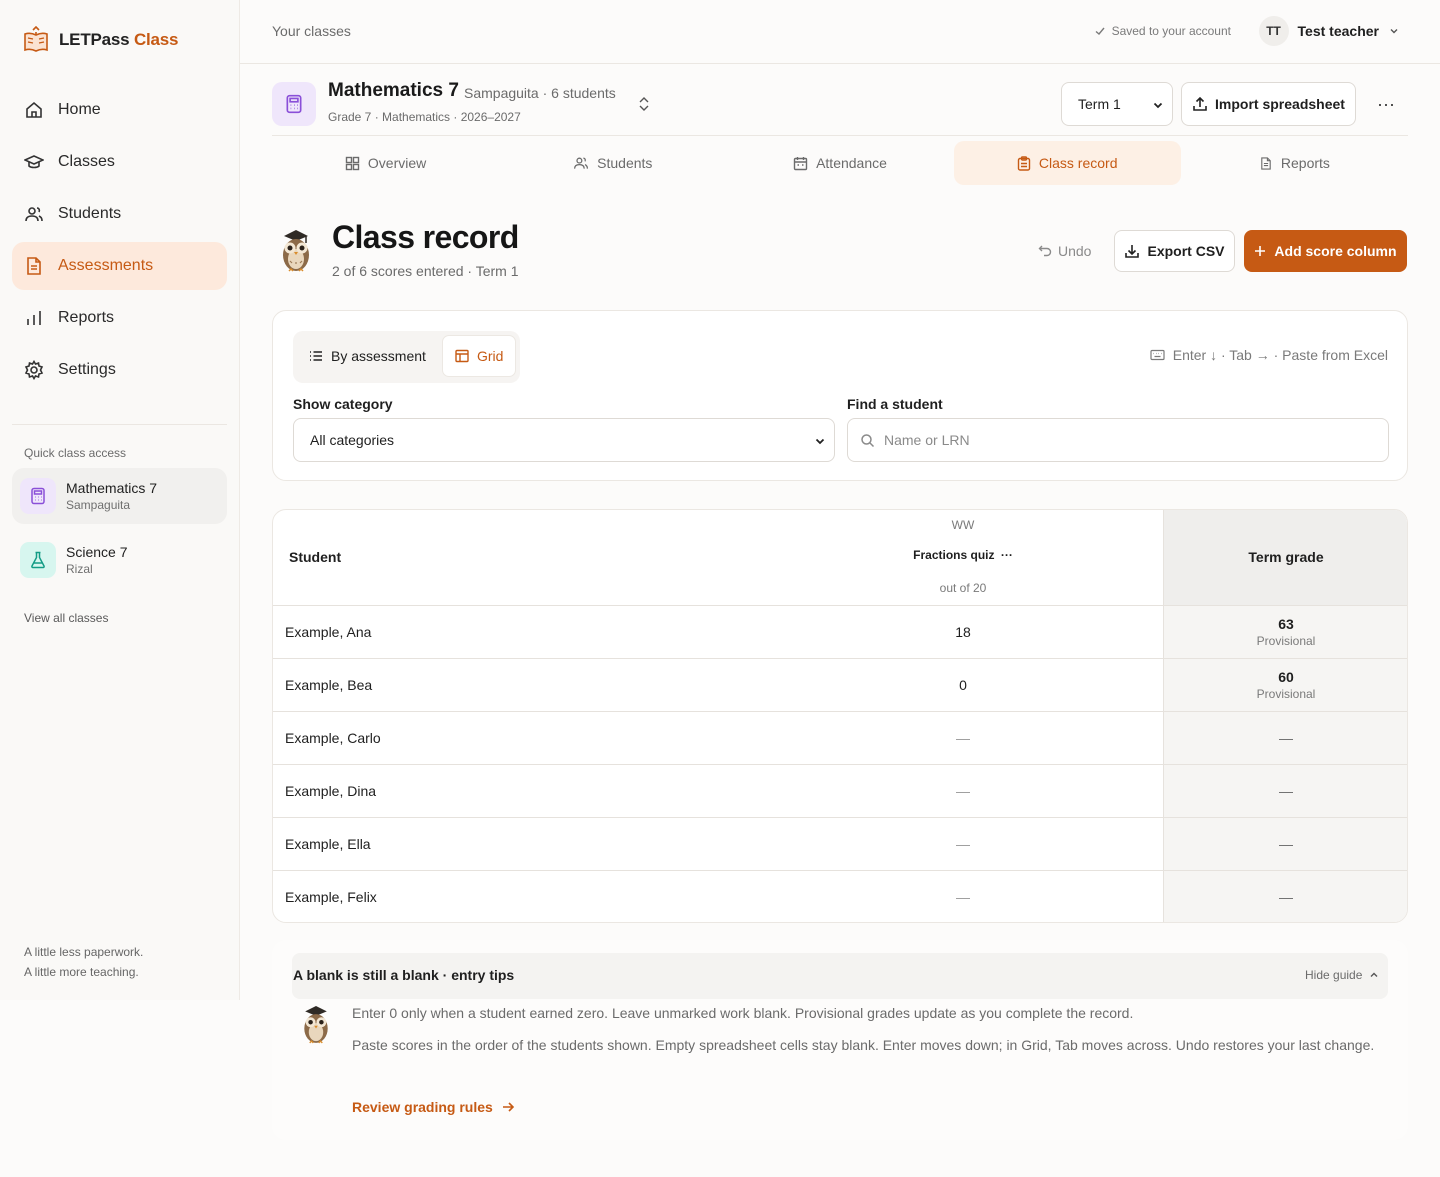  I want to click on view-by-assessment-button: By assessment, so click(367, 356).